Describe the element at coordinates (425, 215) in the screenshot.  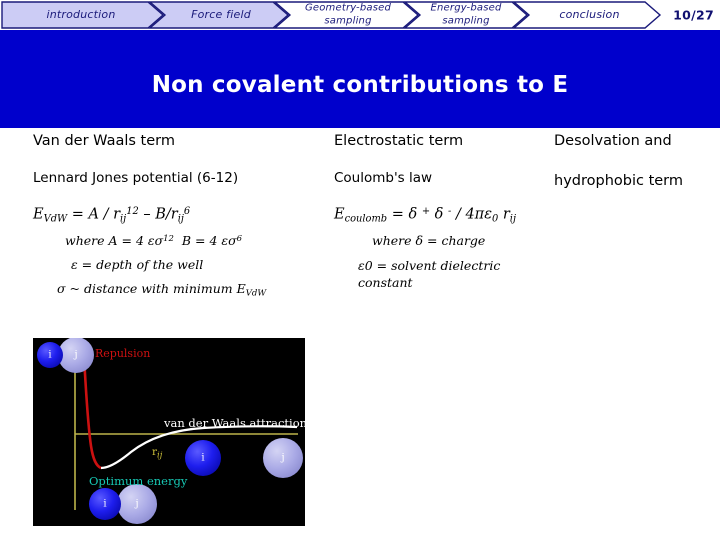
I see `electrostatic-equation-main: Ecoulomb = δ + δ - / 4πε0 rij` at that location.